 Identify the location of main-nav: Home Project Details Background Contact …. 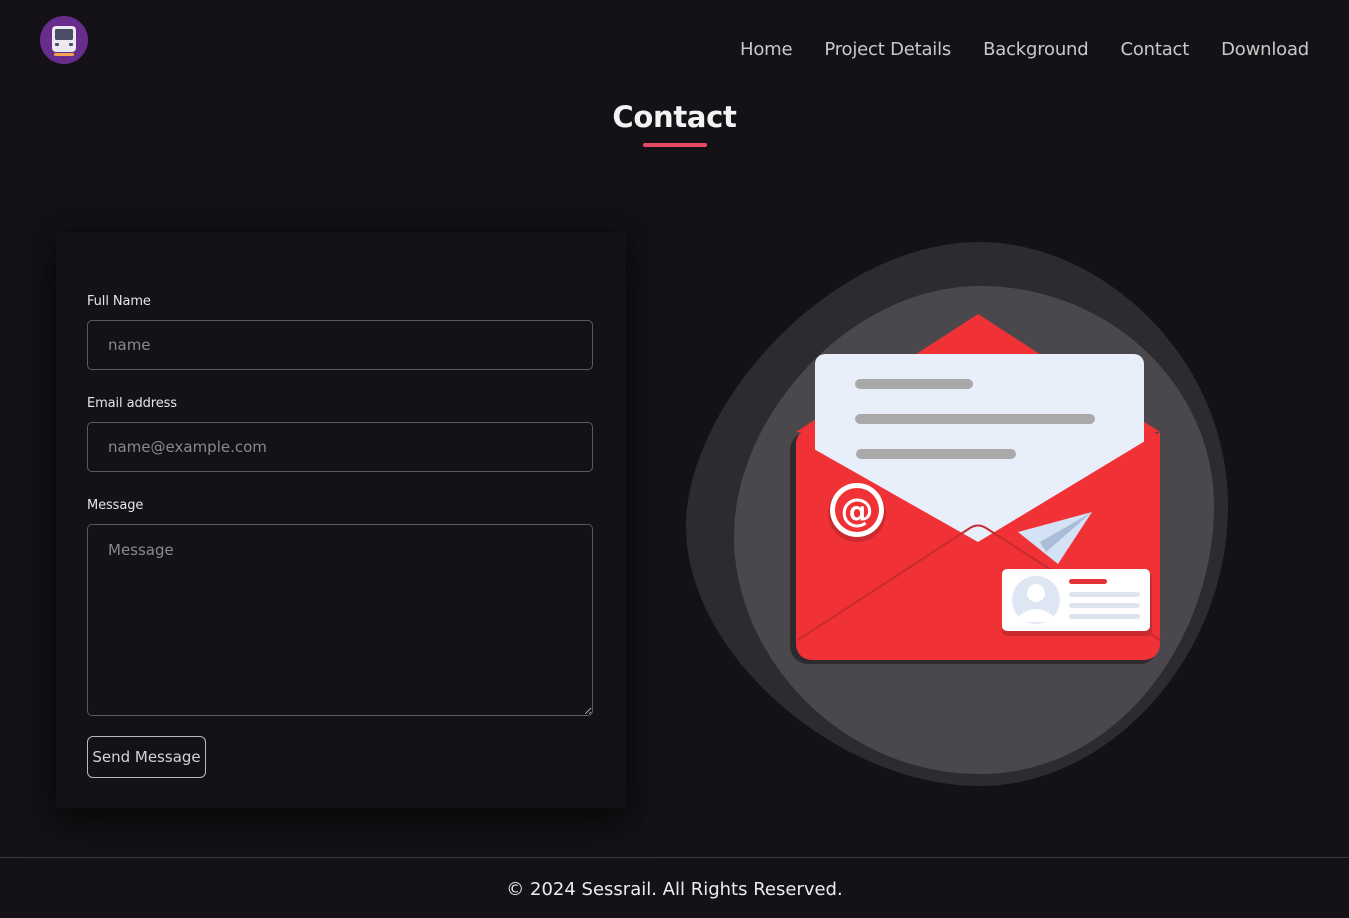
(1024, 50).